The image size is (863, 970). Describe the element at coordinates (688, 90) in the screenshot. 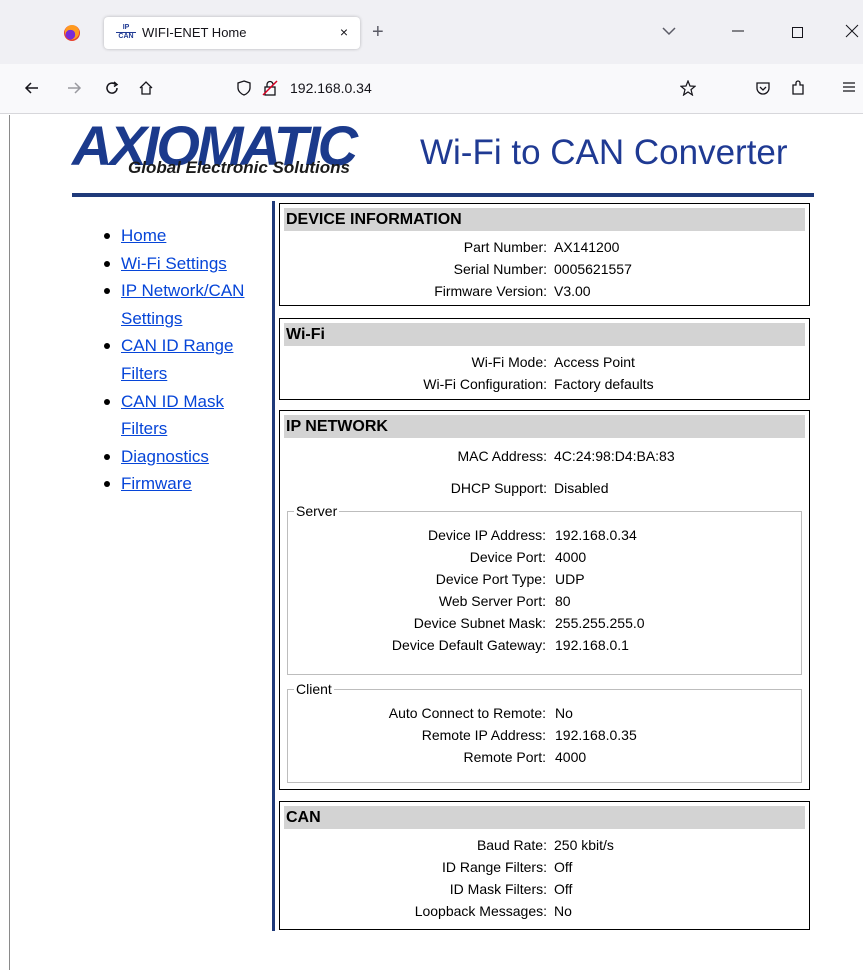

I see `bookmark-star-icon` at that location.